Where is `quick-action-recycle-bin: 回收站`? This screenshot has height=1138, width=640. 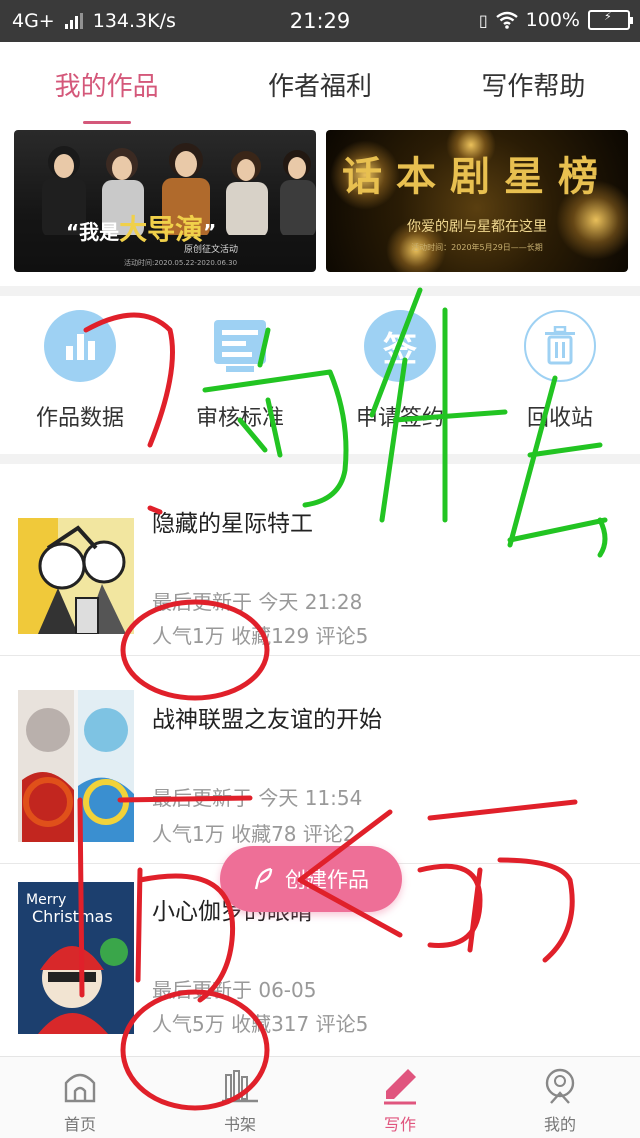 quick-action-recycle-bin: 回收站 is located at coordinates (560, 375).